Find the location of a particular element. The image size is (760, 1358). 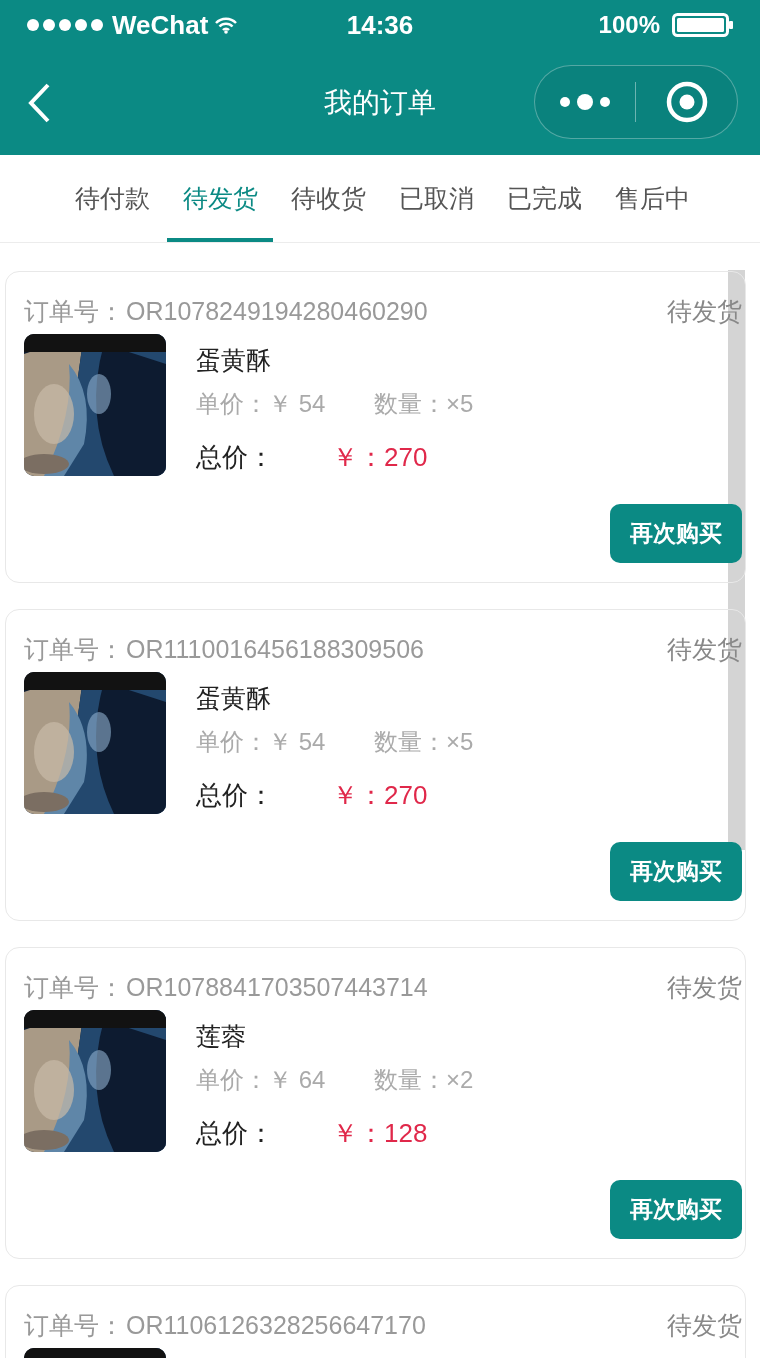

carrier-name: WeChat is located at coordinates (160, 25).